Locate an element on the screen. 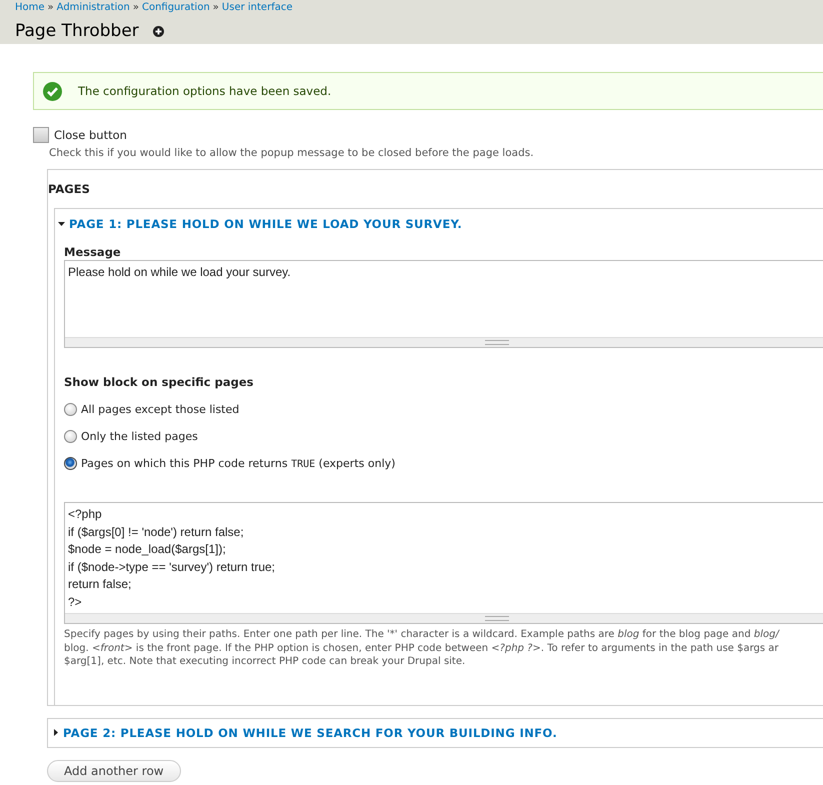 This screenshot has height=785, width=823. check-circle-icon is located at coordinates (52, 91).